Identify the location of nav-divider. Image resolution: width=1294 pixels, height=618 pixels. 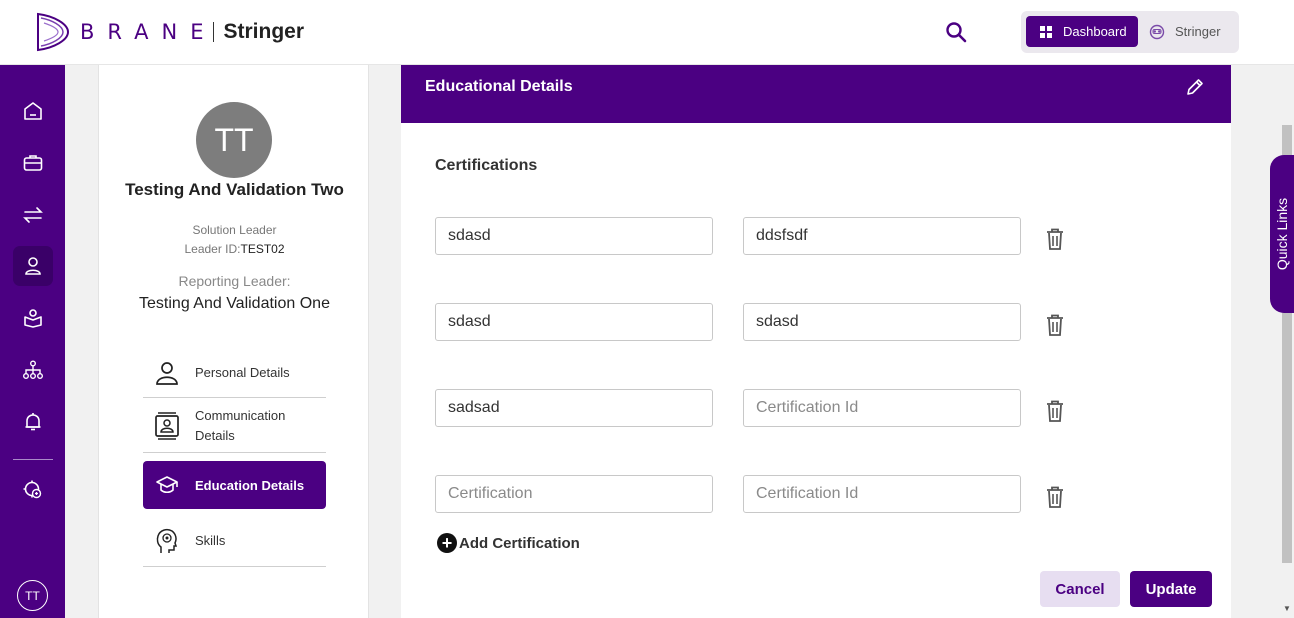
(33, 459).